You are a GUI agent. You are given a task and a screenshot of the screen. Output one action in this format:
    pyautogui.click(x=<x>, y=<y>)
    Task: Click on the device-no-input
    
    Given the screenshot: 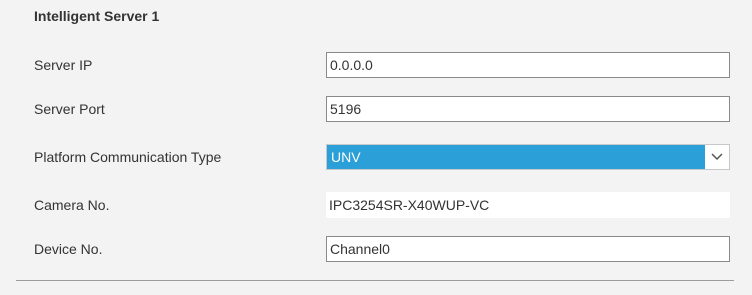 What is the action you would take?
    pyautogui.click(x=528, y=249)
    